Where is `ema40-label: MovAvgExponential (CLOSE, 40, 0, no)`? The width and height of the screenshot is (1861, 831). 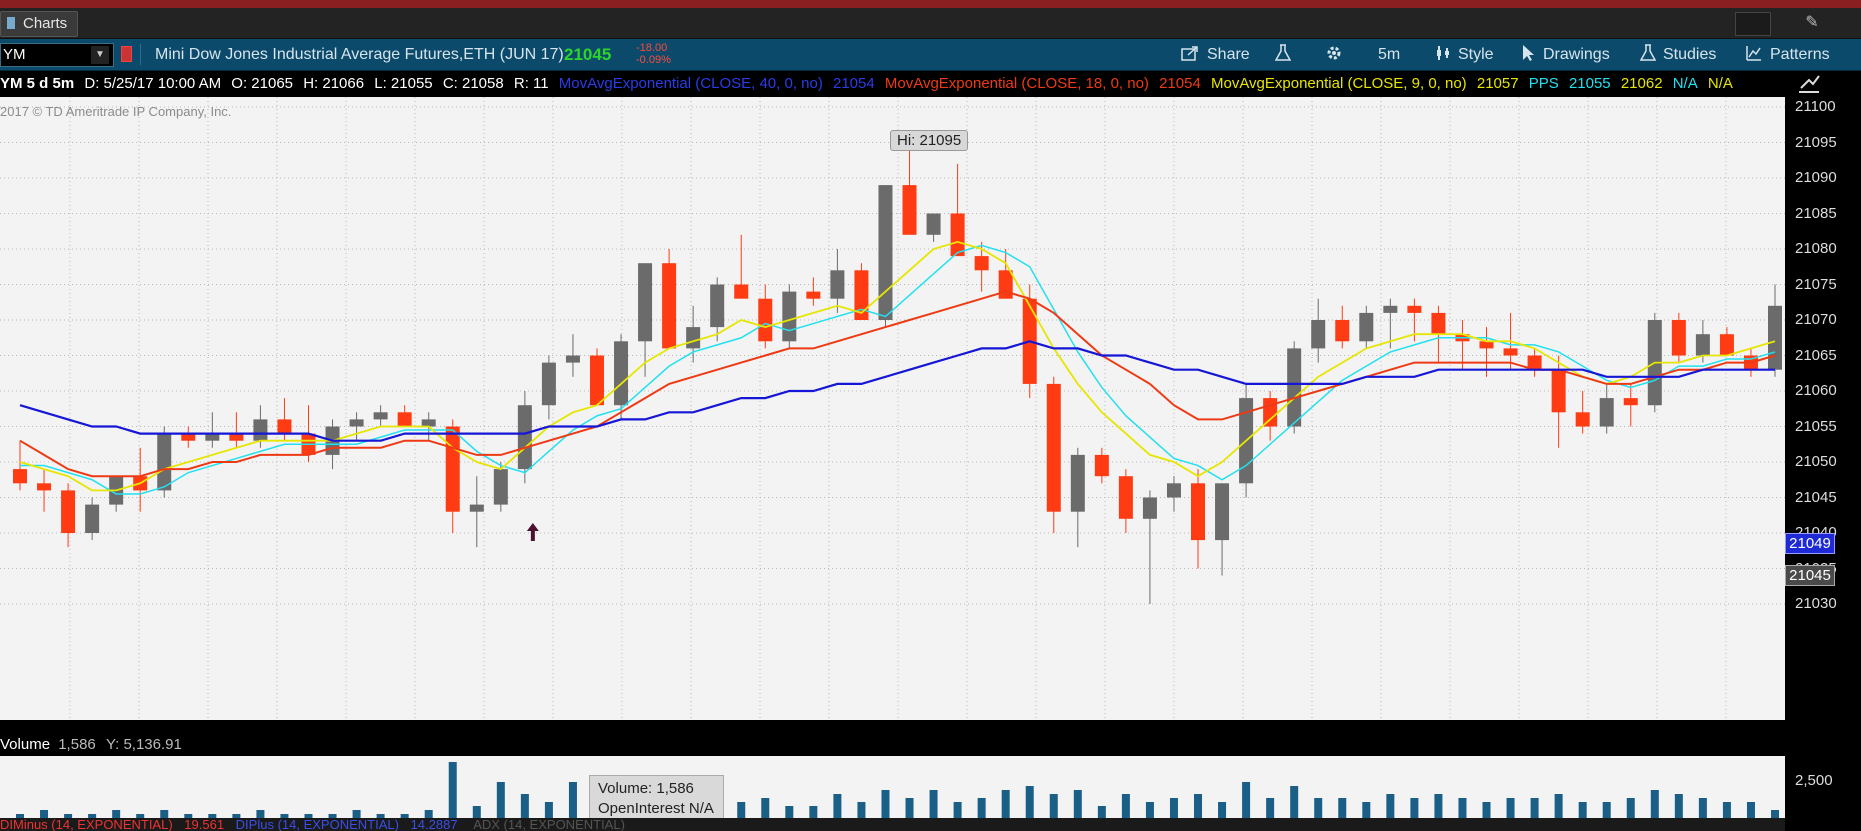 ema40-label: MovAvgExponential (CLOSE, 40, 0, no) is located at coordinates (691, 83).